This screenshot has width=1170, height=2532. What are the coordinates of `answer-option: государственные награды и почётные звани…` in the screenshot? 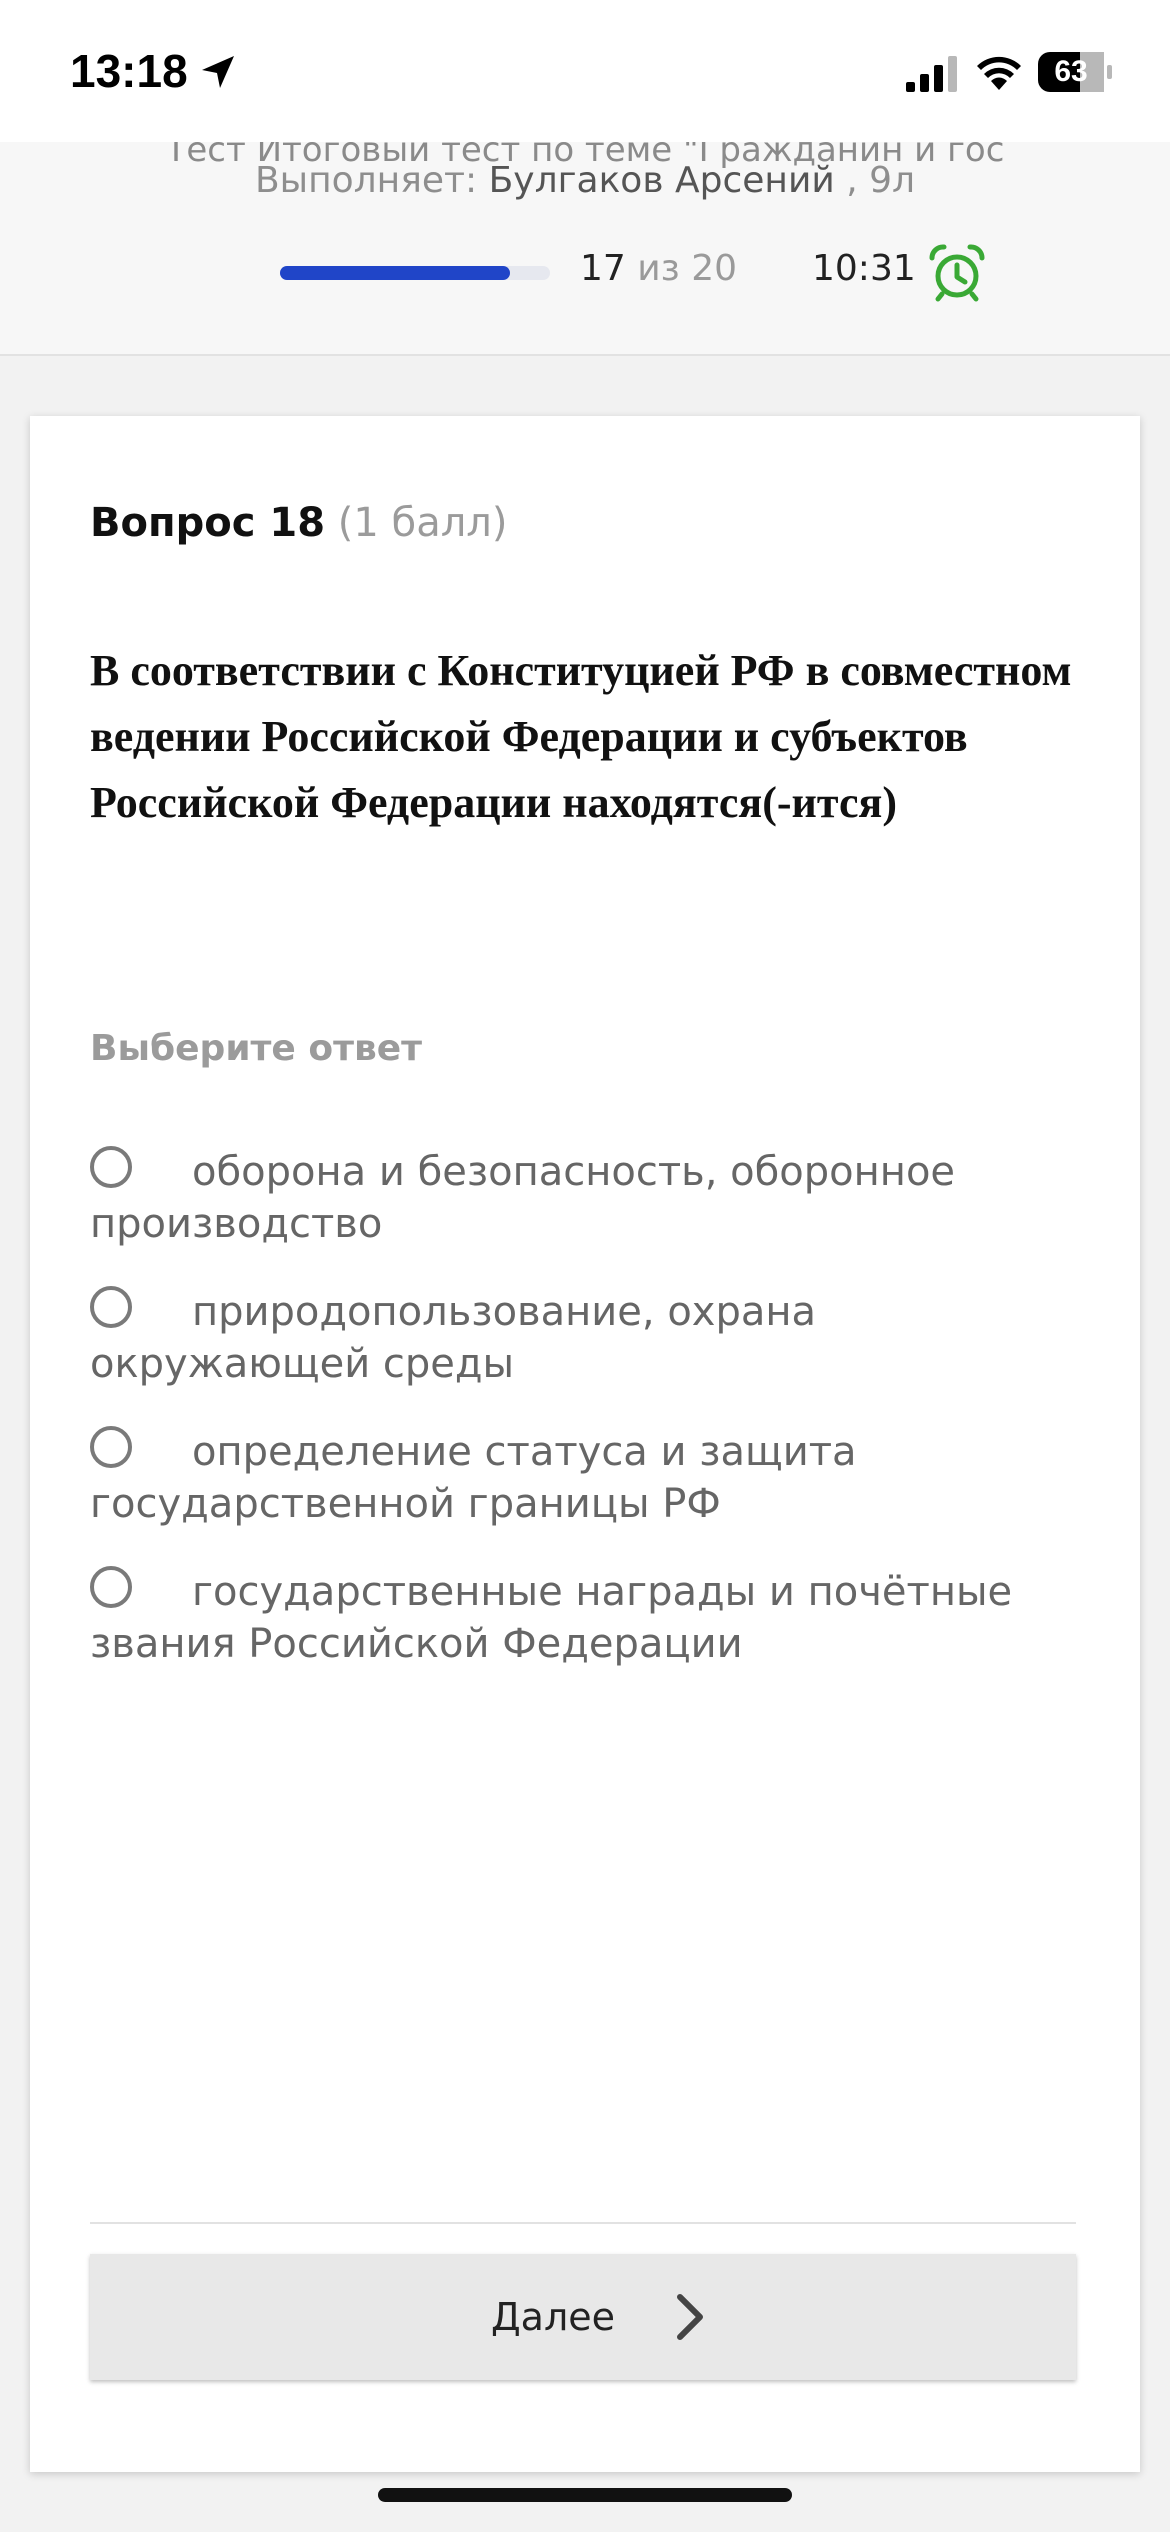 It's located at (590, 1618).